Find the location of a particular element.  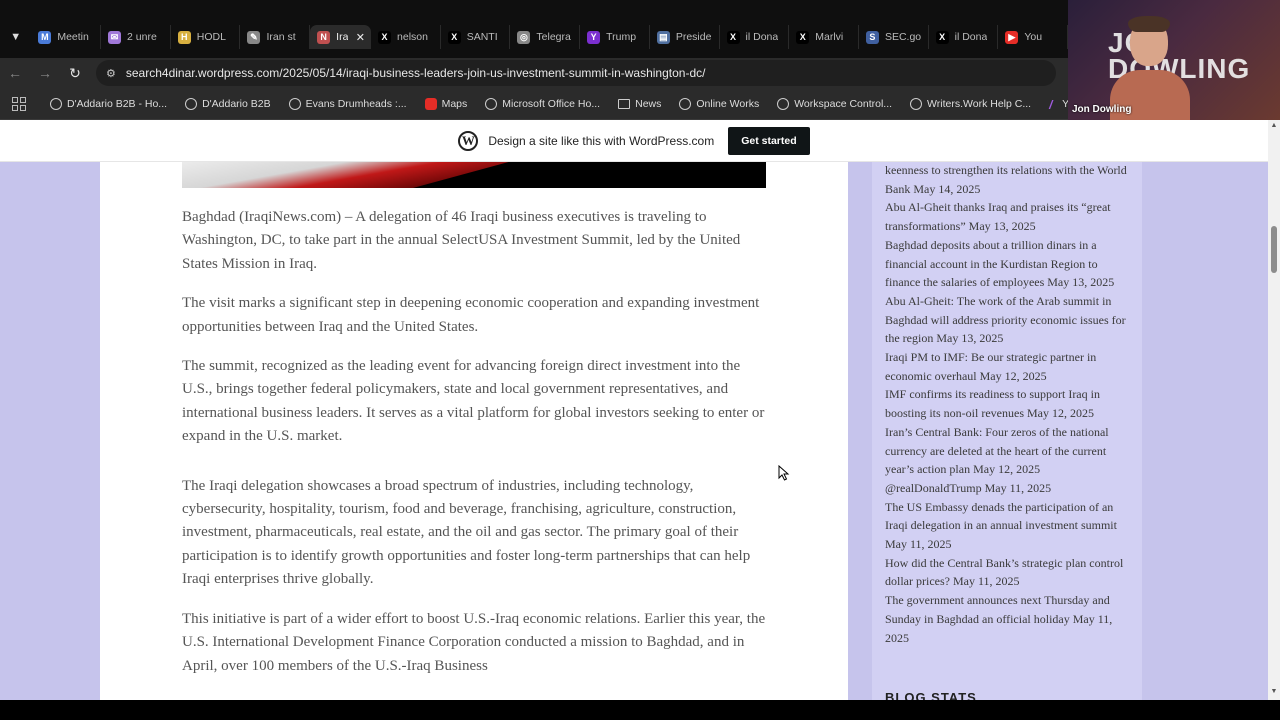

globe-icon: ◎ is located at coordinates (524, 37).